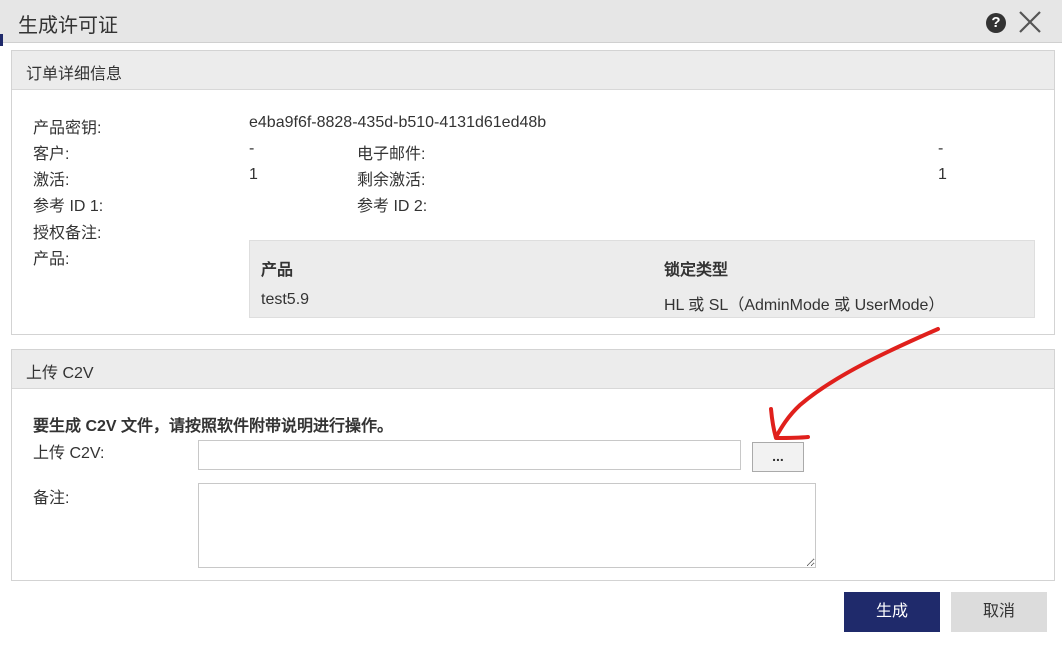 The width and height of the screenshot is (1062, 653). What do you see at coordinates (391, 180) in the screenshot?
I see `remaining-activations-label: 剩余激活:` at bounding box center [391, 180].